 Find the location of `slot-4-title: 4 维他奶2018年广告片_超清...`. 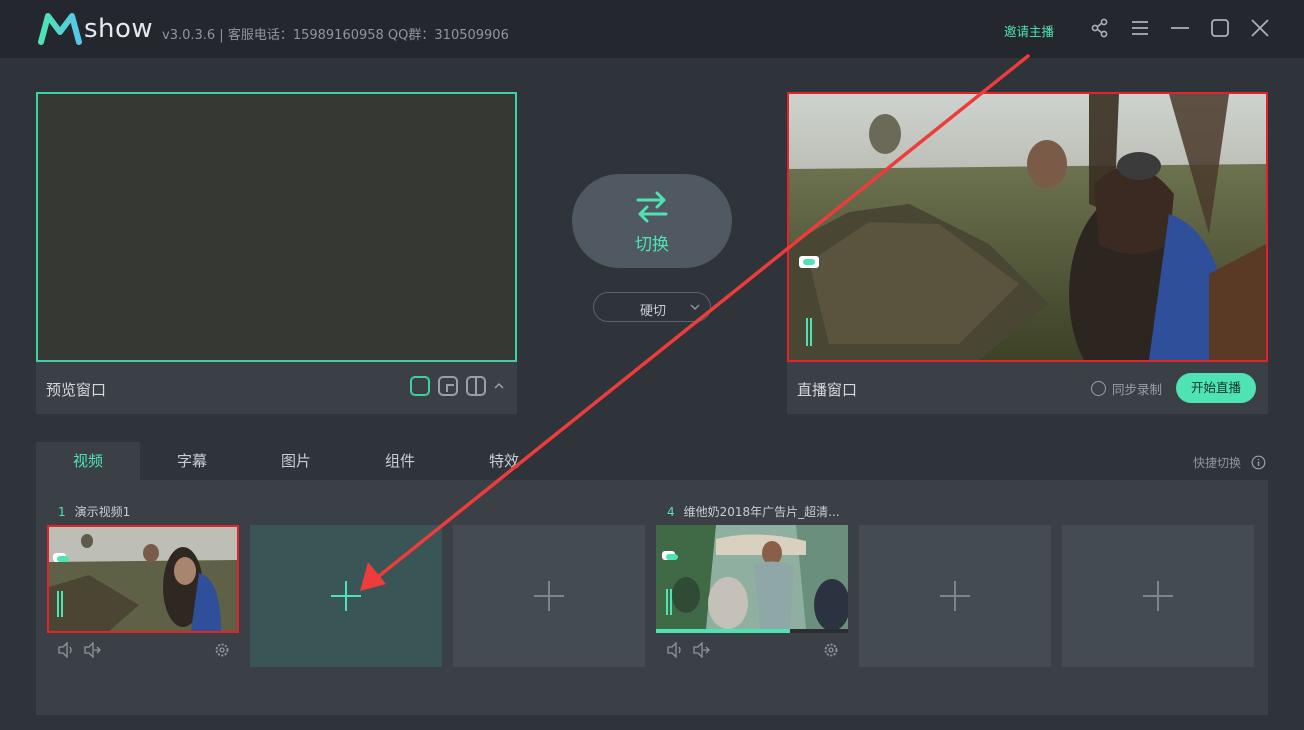

slot-4-title: 4 维他奶2018年广告片_超清... is located at coordinates (753, 511).